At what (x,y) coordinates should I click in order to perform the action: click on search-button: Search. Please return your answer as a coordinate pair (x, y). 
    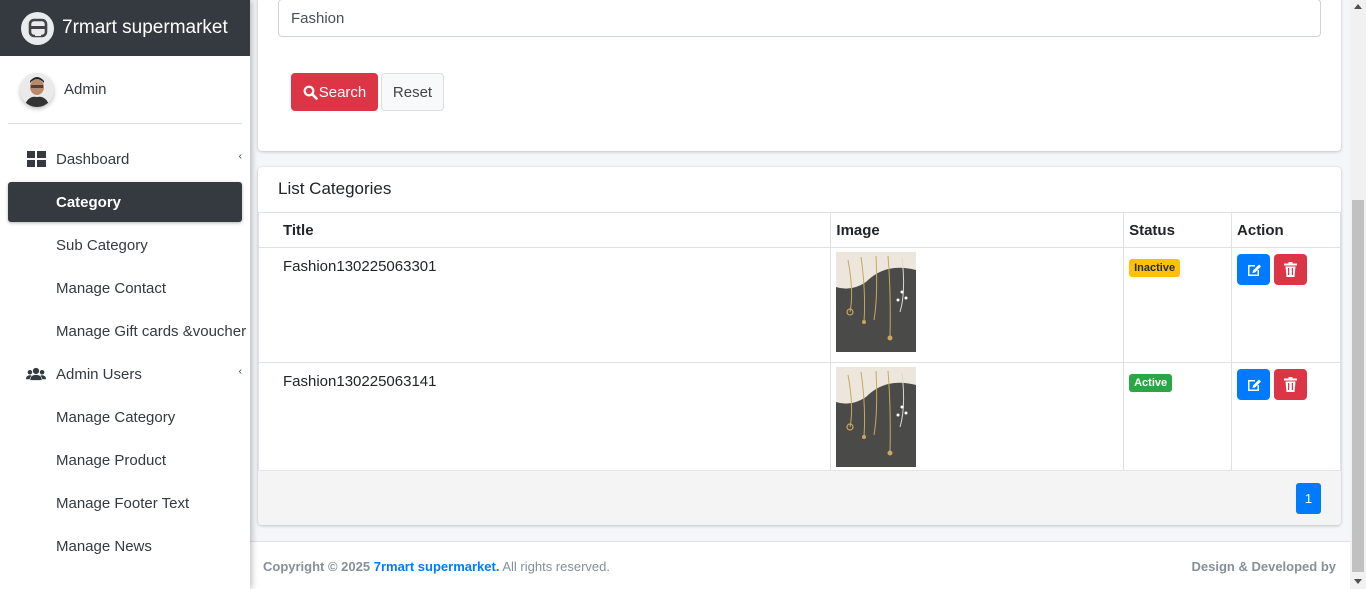
    Looking at the image, I should click on (334, 92).